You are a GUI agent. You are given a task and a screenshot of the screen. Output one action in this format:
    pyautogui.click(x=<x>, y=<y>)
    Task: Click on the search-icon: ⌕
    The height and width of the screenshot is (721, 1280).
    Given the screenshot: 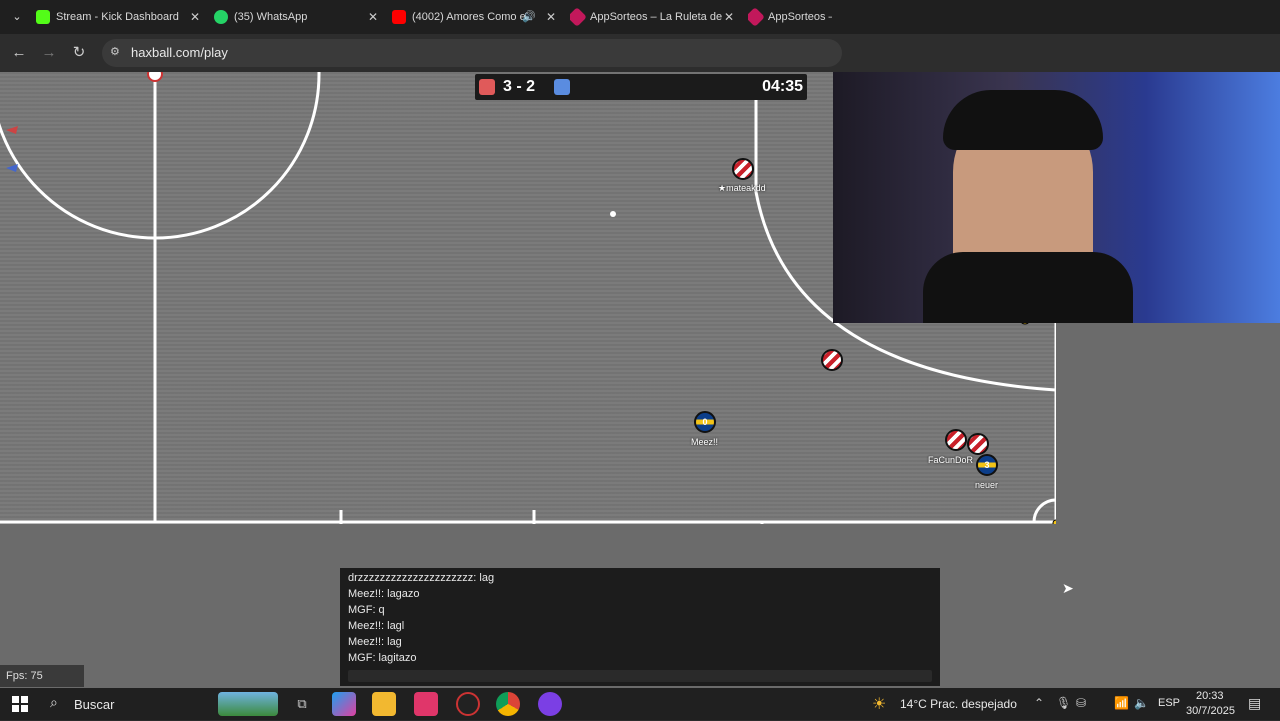 What is the action you would take?
    pyautogui.click(x=54, y=702)
    